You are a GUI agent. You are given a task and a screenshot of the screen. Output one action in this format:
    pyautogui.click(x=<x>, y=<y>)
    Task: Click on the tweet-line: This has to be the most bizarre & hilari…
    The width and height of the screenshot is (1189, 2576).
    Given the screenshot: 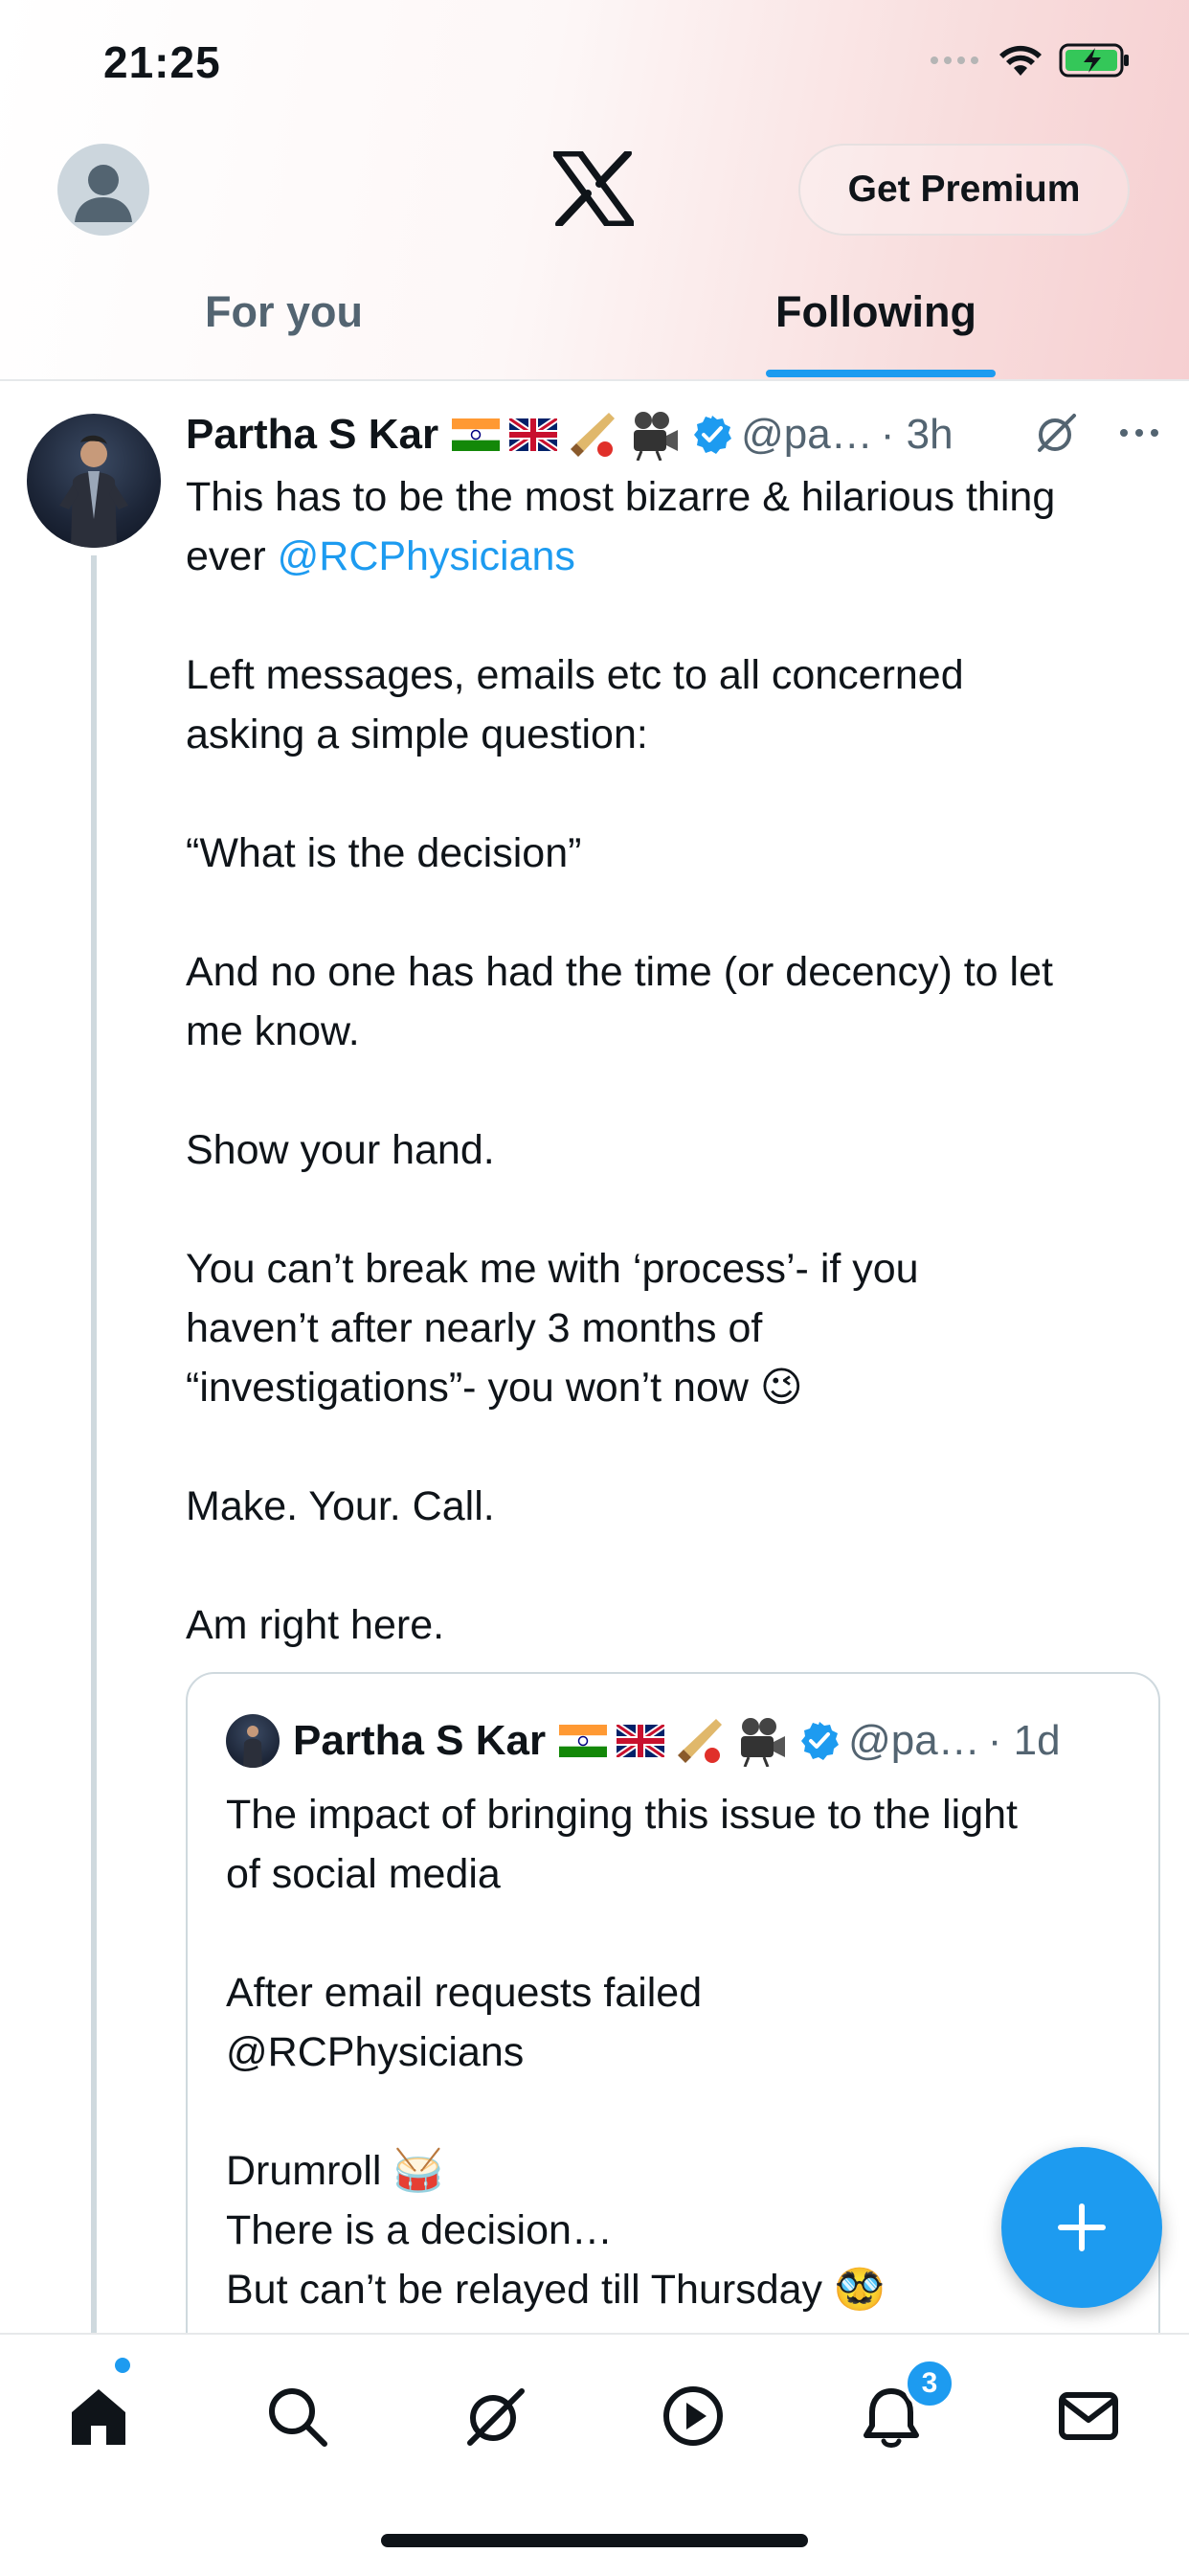 What is the action you would take?
    pyautogui.click(x=621, y=497)
    